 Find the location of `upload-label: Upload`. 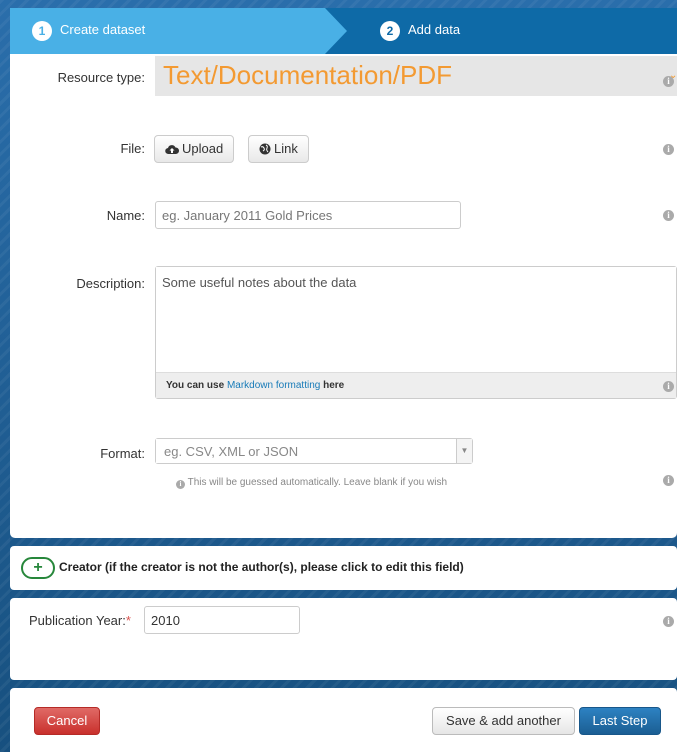

upload-label: Upload is located at coordinates (203, 148).